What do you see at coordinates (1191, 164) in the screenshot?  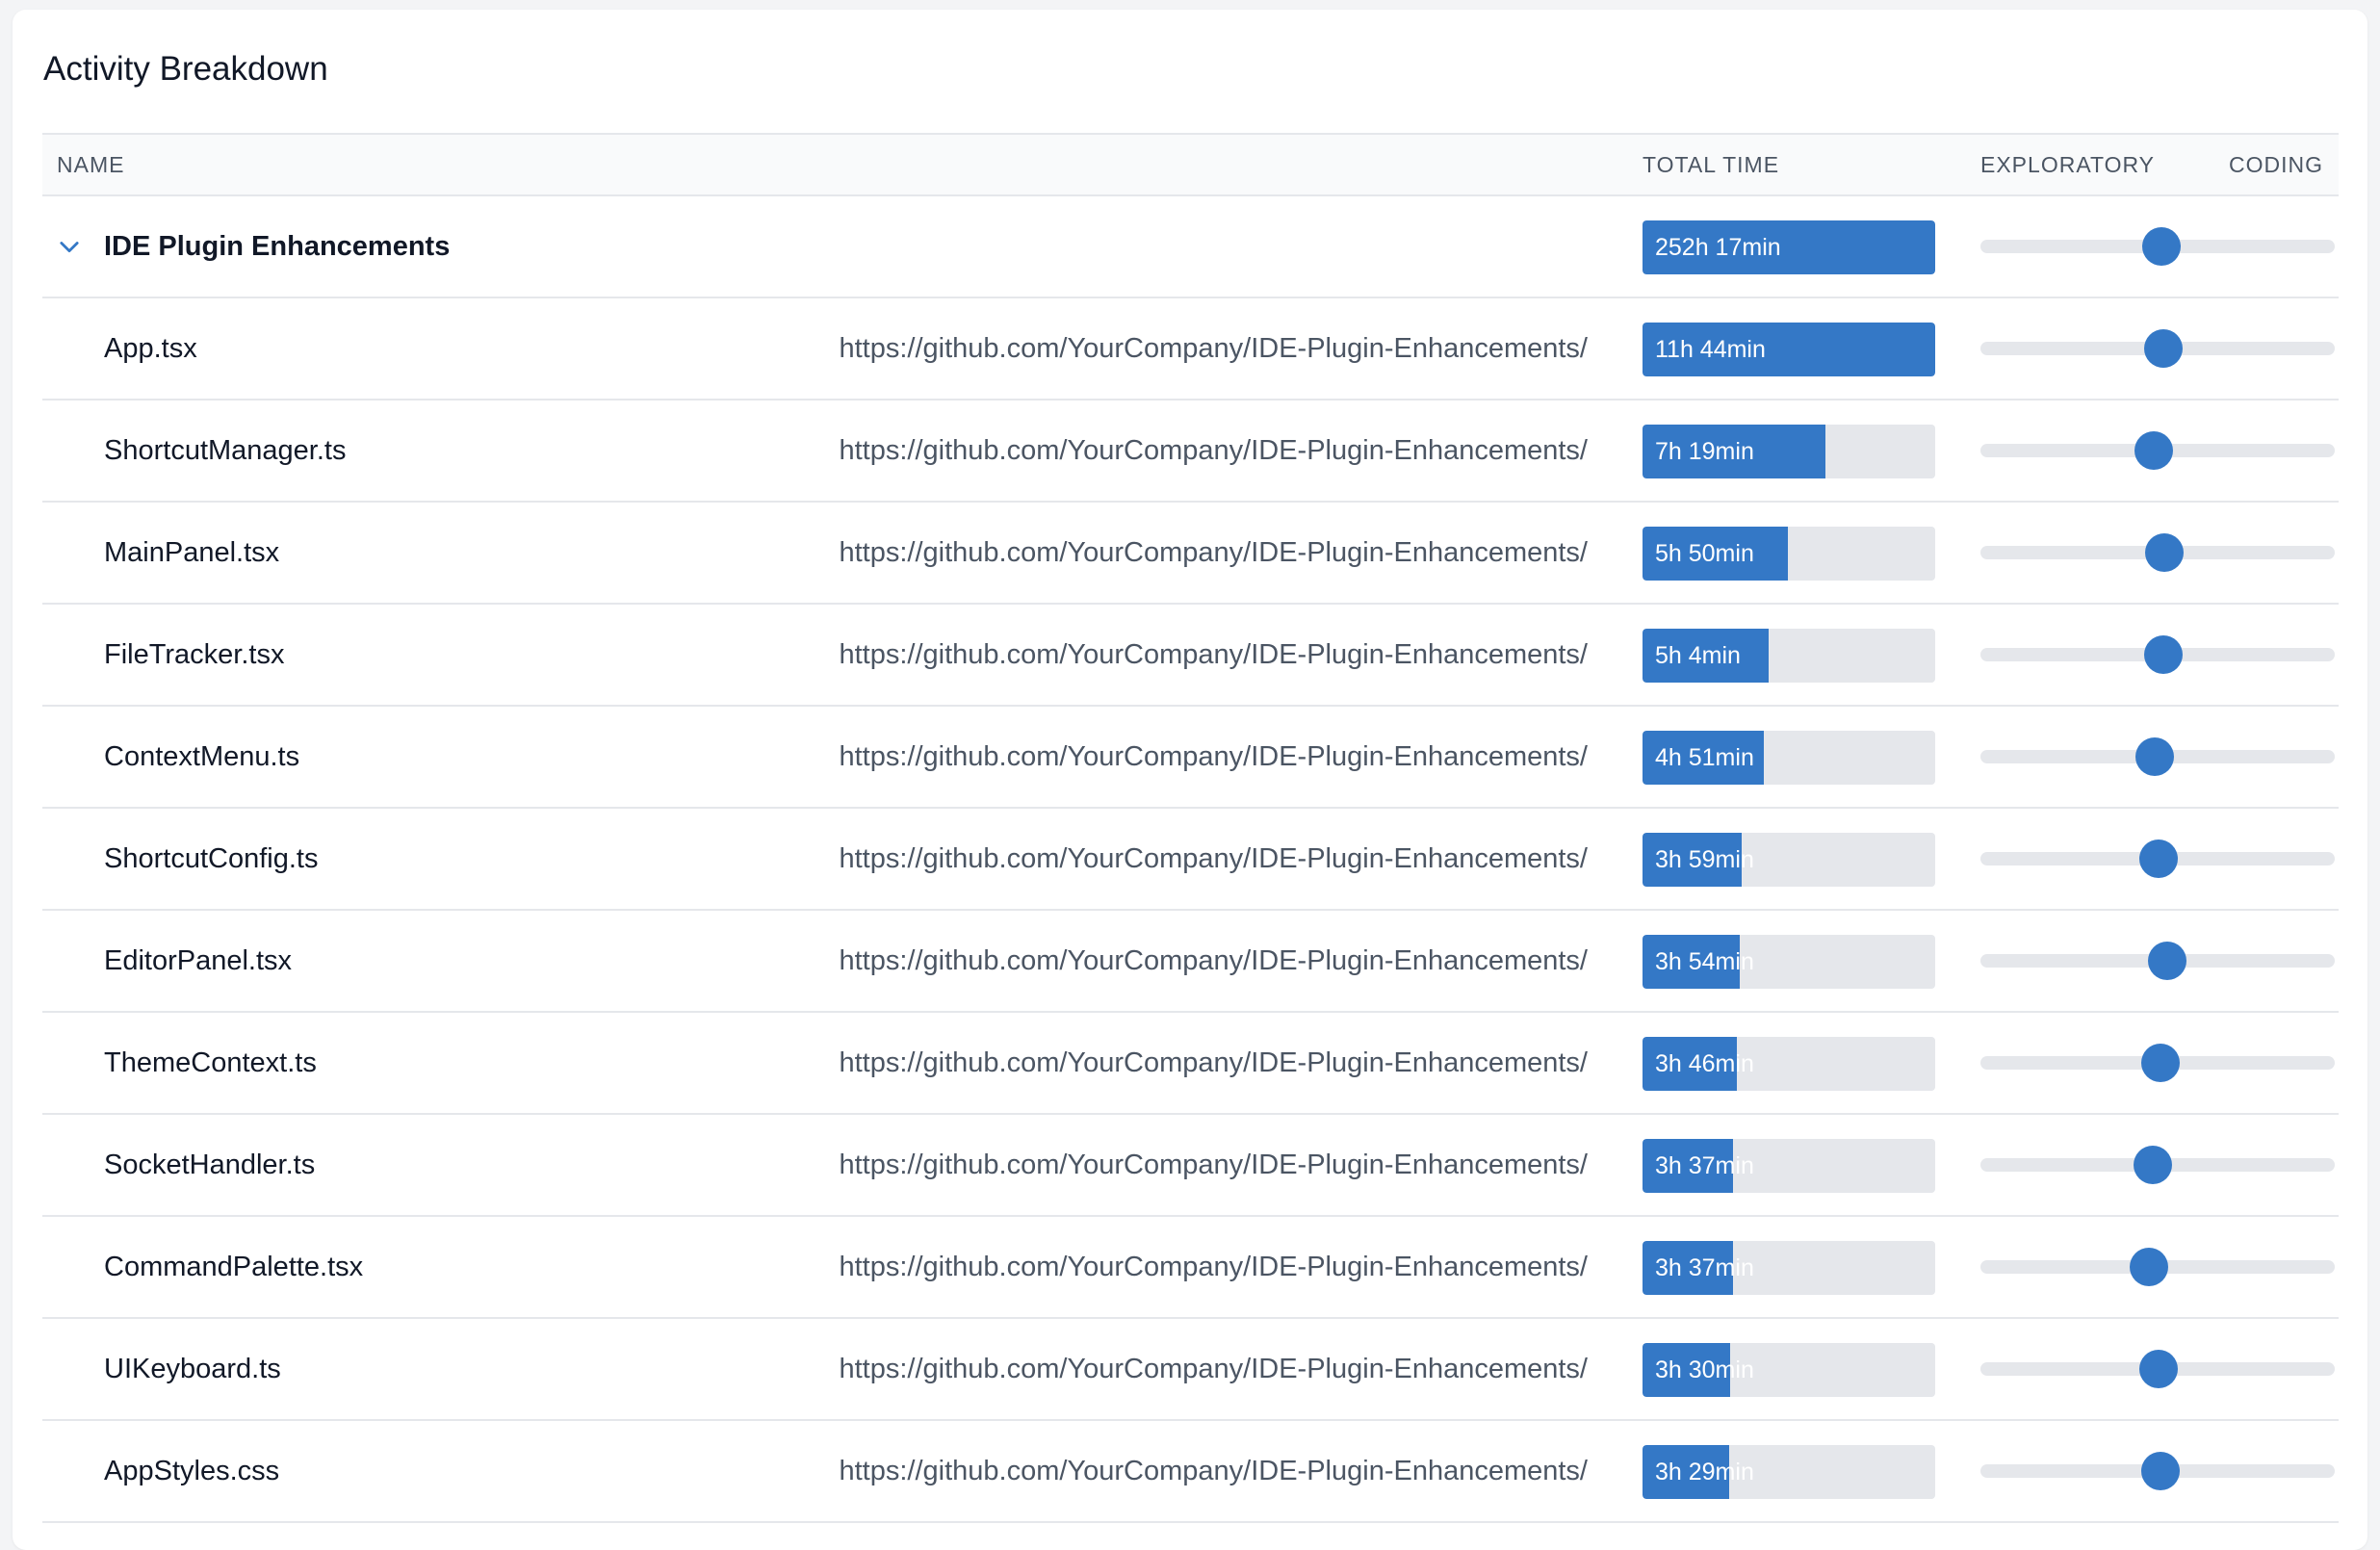 I see `table-header: NAME TOTAL TIME EXPLORATORY CODING` at bounding box center [1191, 164].